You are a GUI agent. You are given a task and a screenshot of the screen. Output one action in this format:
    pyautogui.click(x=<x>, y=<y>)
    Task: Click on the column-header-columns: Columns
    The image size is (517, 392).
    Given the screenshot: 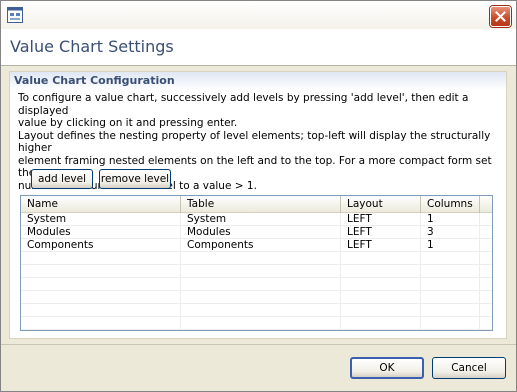 What is the action you would take?
    pyautogui.click(x=450, y=204)
    